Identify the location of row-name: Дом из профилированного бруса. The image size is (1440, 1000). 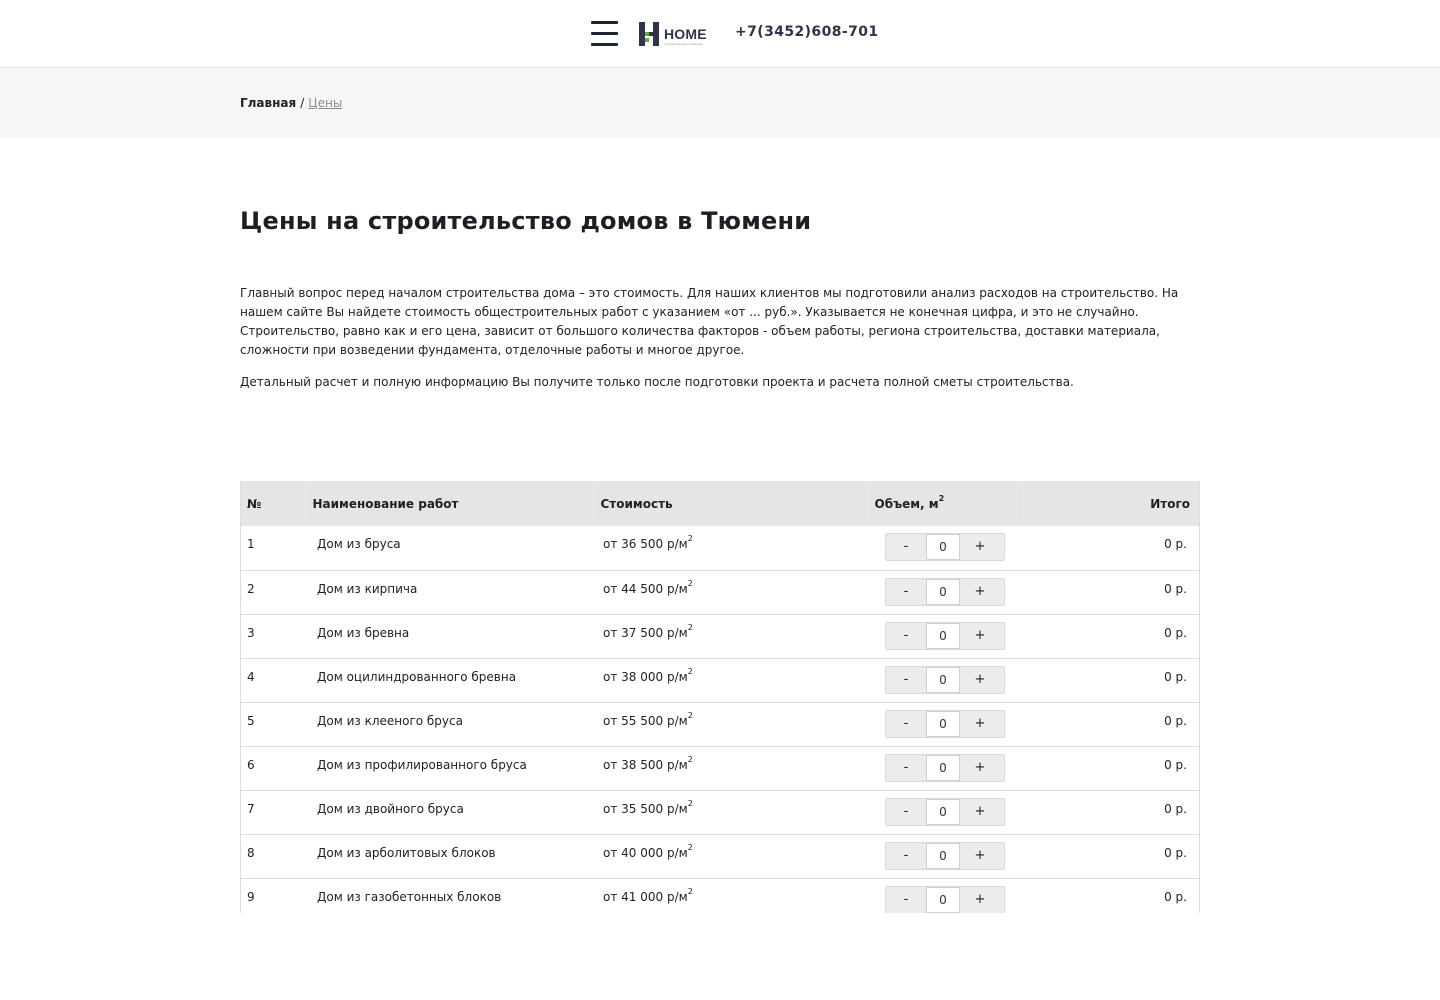
(422, 764).